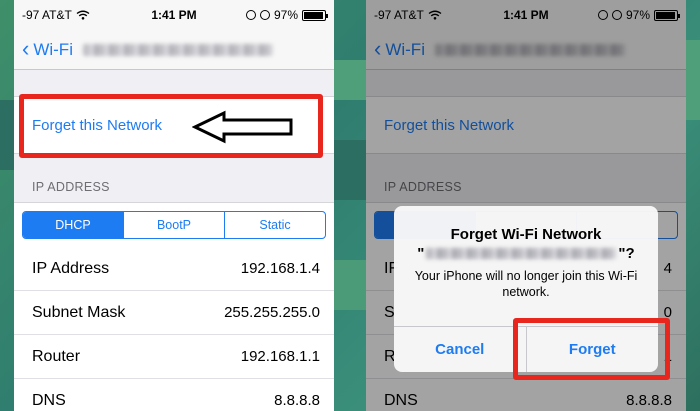 This screenshot has height=411, width=700. I want to click on ip-mode-segmented-control: DHCP BootP Static, so click(174, 225).